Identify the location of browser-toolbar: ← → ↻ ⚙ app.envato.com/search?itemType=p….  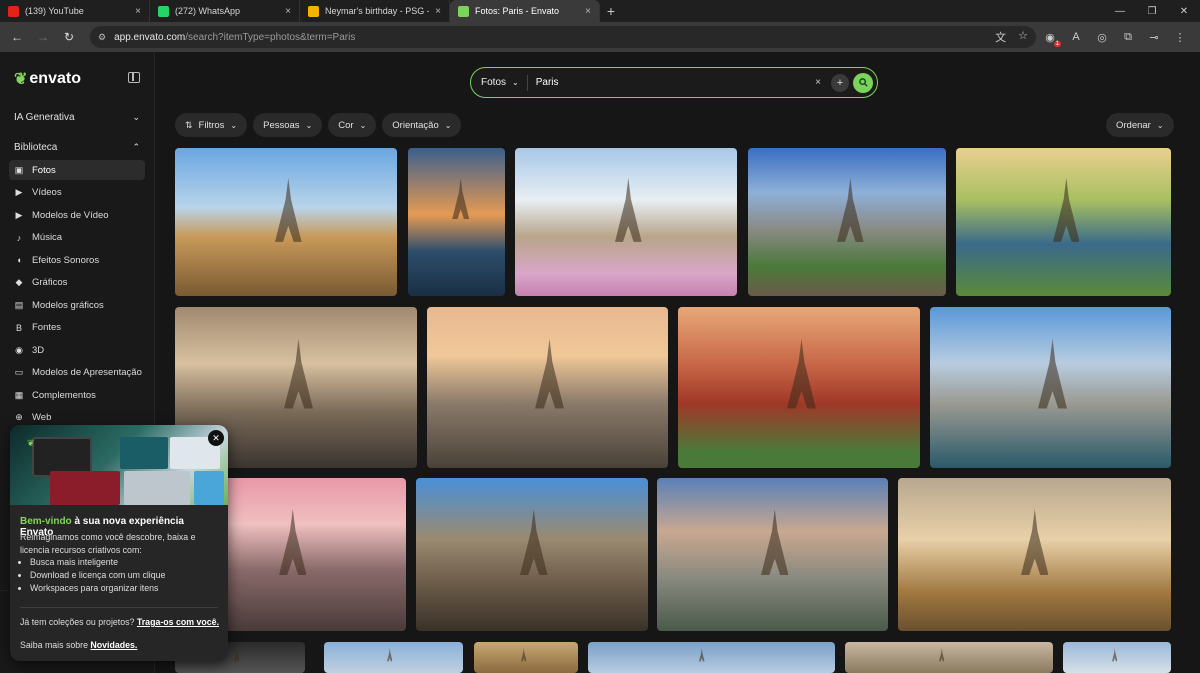
(600, 37).